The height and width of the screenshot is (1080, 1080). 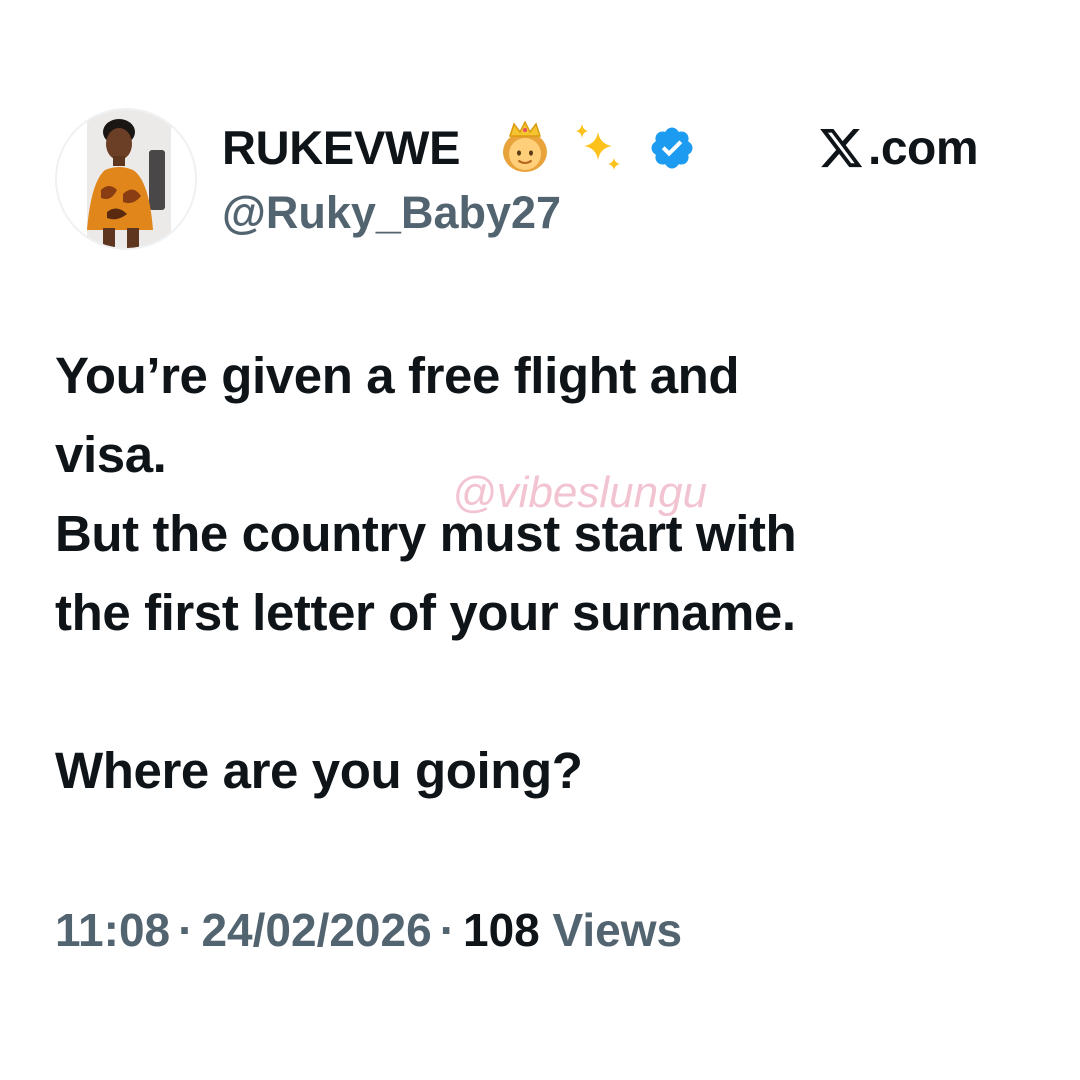 What do you see at coordinates (319, 770) in the screenshot?
I see `tweet-line: Where are you going?` at bounding box center [319, 770].